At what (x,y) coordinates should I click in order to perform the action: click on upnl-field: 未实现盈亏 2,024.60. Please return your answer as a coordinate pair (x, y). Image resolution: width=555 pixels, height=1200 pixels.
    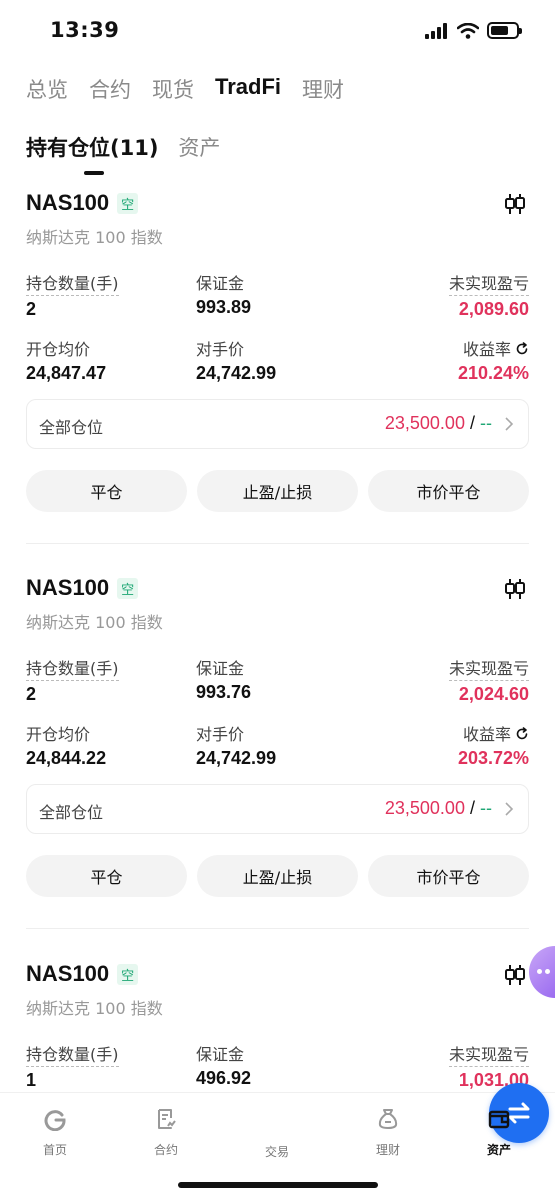
    Looking at the image, I should click on (488, 680).